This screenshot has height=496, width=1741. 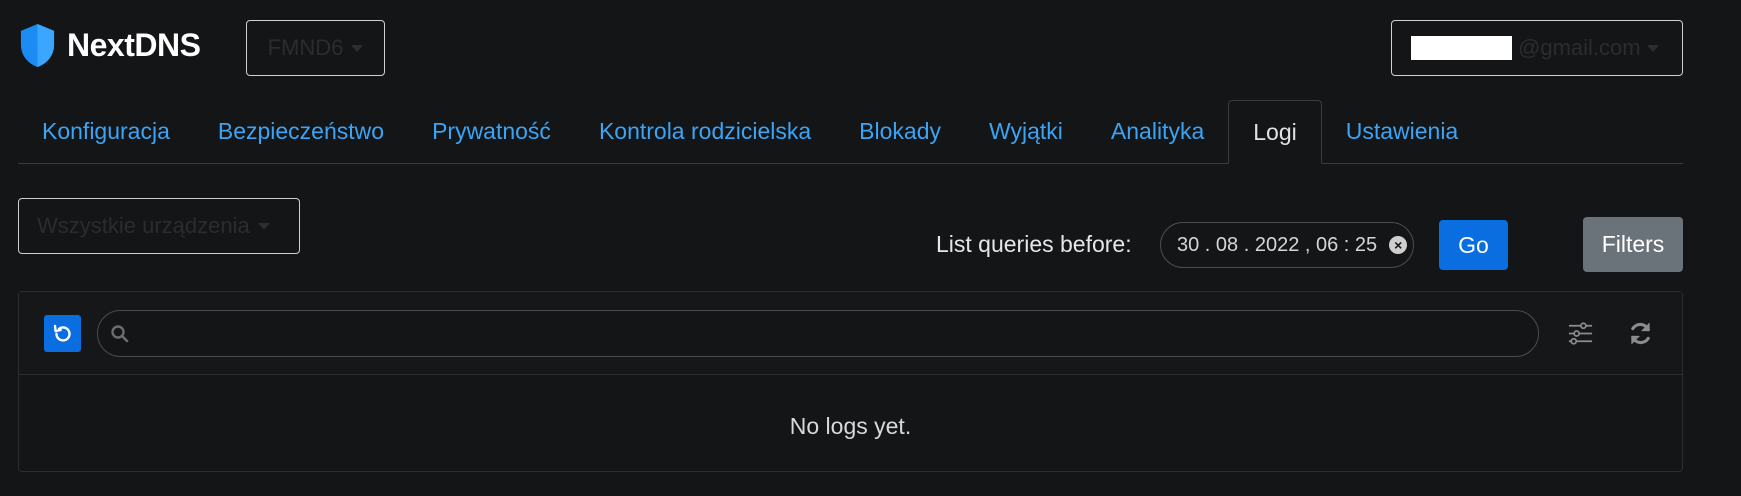 I want to click on tab-blokady: Blokady, so click(x=900, y=131).